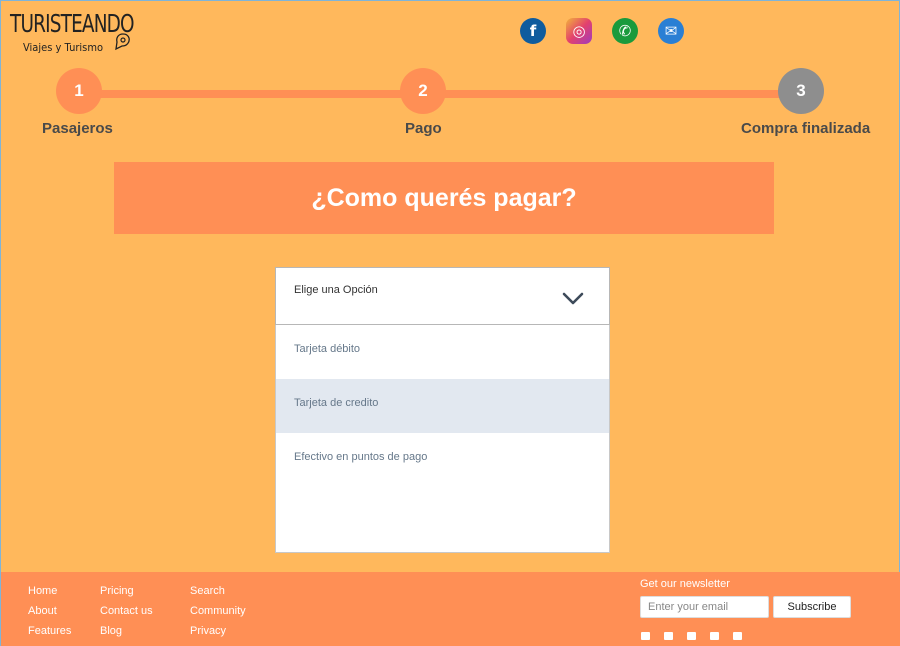  Describe the element at coordinates (442, 352) in the screenshot. I see `option-debit-card: Tarjeta débito` at that location.